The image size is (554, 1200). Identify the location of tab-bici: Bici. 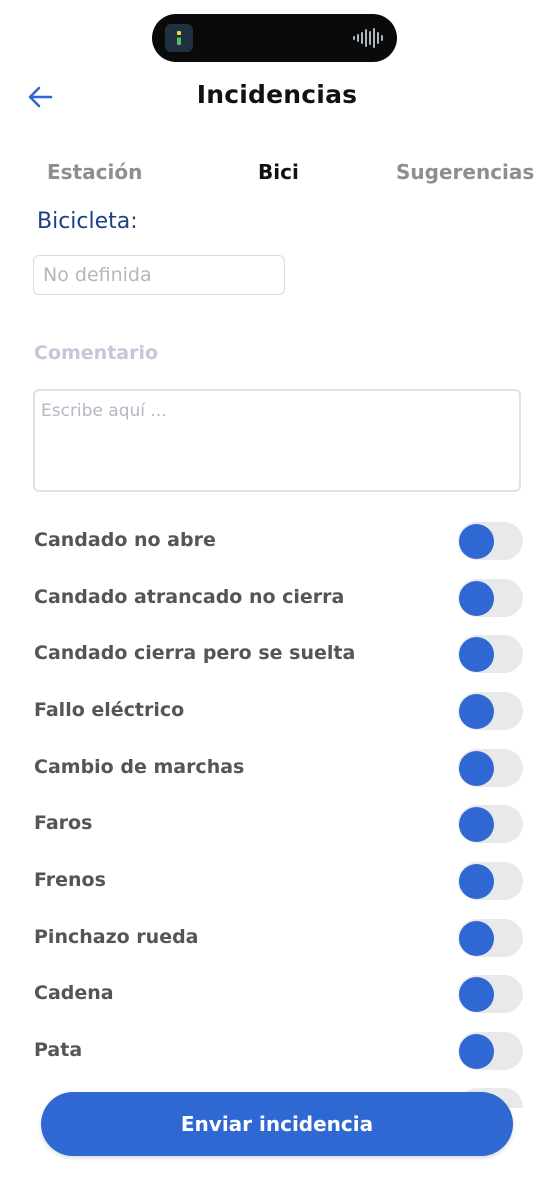
(278, 172).